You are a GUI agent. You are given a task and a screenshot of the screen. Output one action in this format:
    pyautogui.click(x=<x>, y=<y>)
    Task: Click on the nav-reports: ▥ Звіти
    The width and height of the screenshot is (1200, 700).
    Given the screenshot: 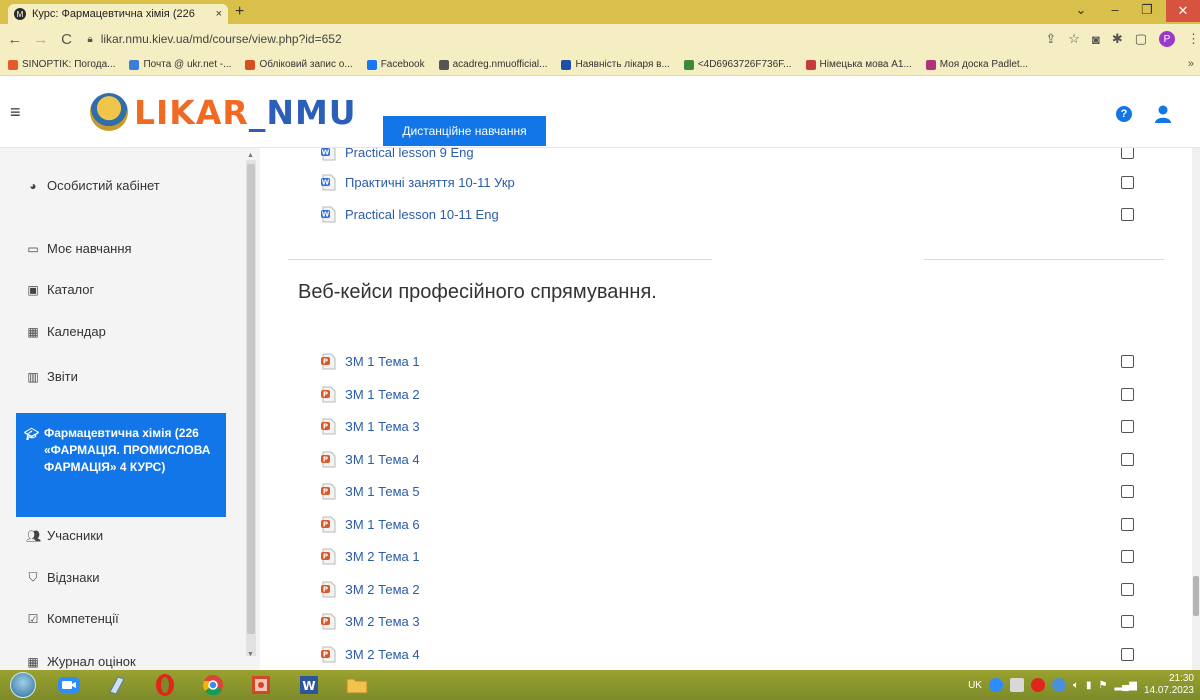 What is the action you would take?
    pyautogui.click(x=52, y=376)
    